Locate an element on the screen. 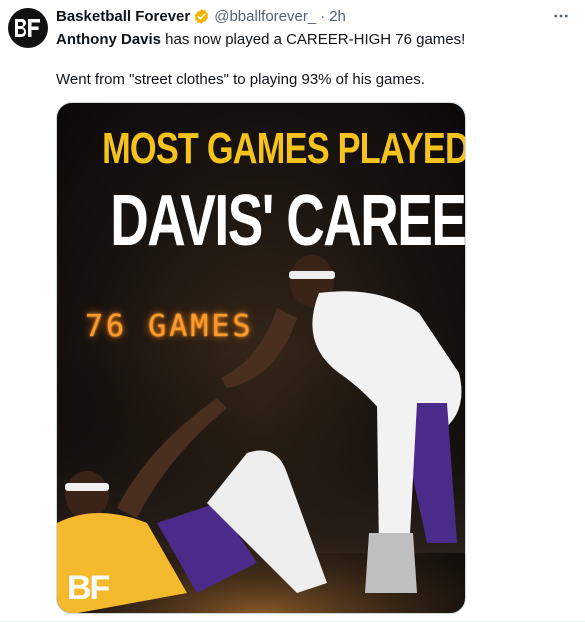 The height and width of the screenshot is (622, 585). headline-bottom: DAVIS' CAREER is located at coordinates (288, 221).